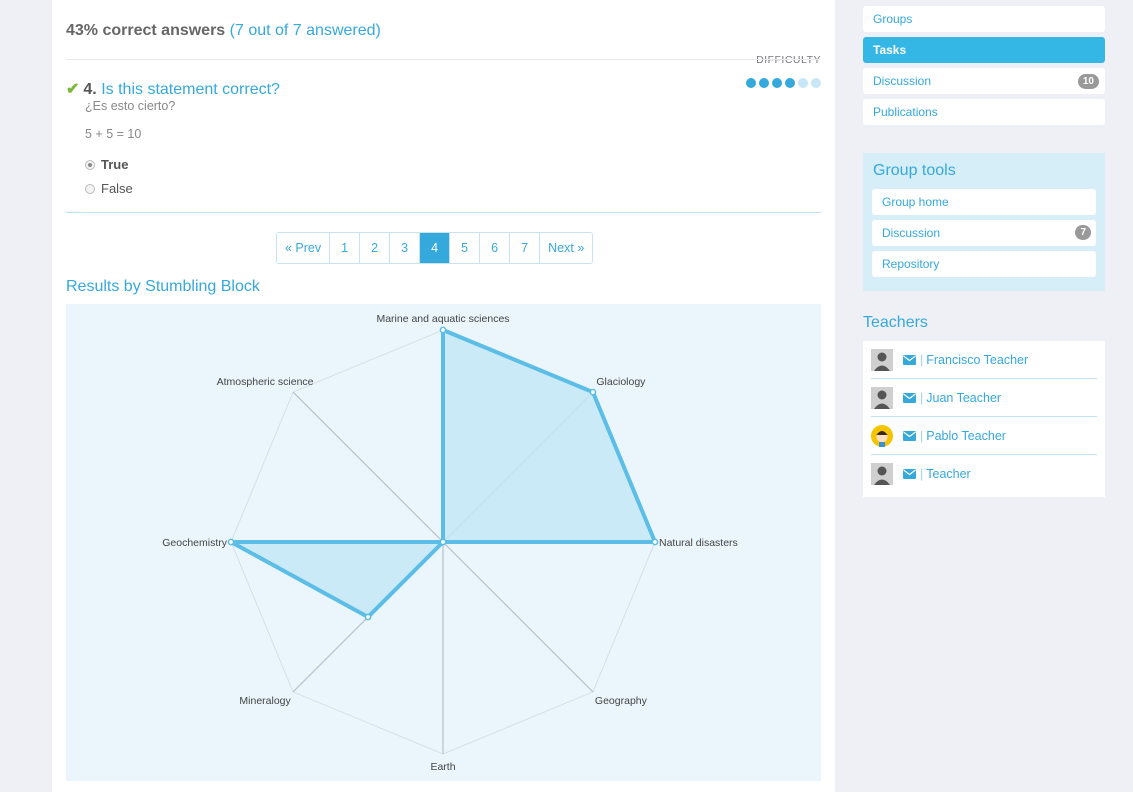  I want to click on nav-item-discussion: Discussion 10, so click(984, 81).